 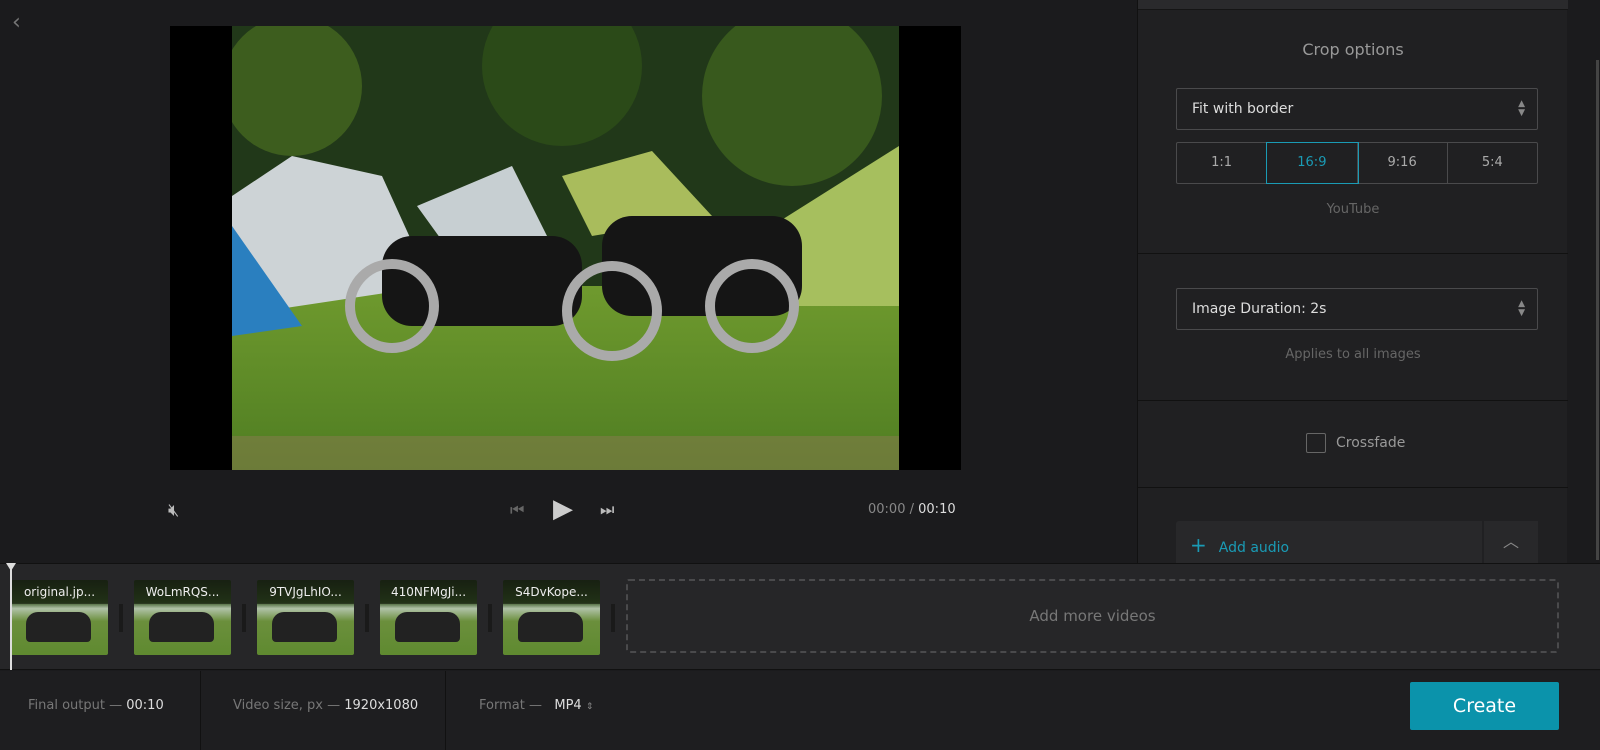 I want to click on add-audio-button: + Add audio, so click(x=1329, y=542).